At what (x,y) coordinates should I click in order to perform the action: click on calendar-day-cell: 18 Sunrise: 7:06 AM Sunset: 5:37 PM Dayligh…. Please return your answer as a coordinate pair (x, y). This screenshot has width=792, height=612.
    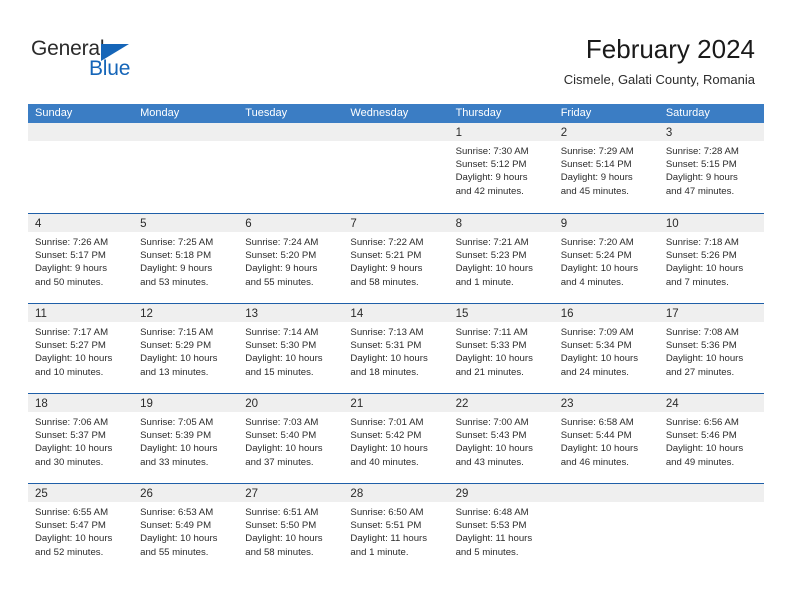
    Looking at the image, I should click on (81, 438).